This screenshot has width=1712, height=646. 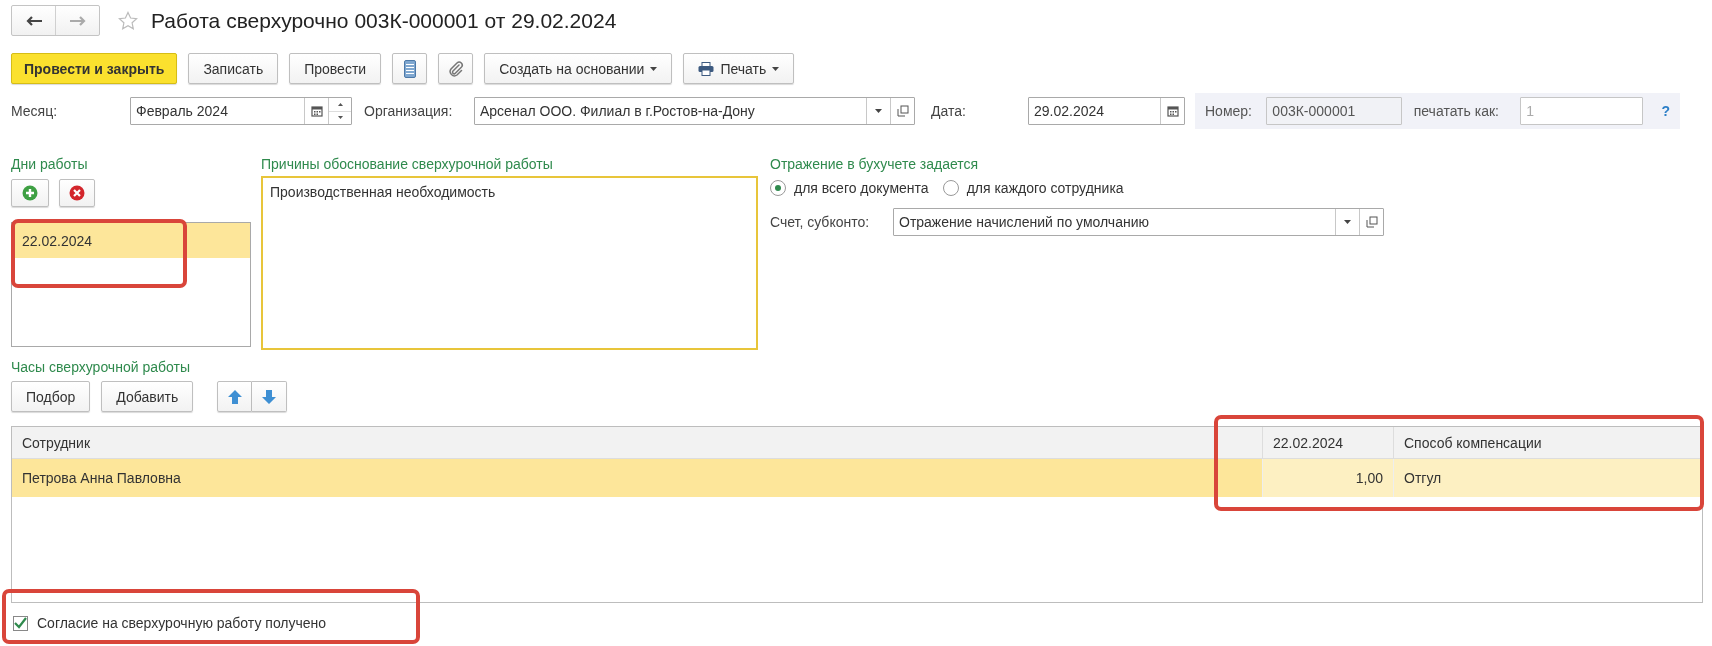 What do you see at coordinates (128, 20) in the screenshot?
I see `star-icon` at bounding box center [128, 20].